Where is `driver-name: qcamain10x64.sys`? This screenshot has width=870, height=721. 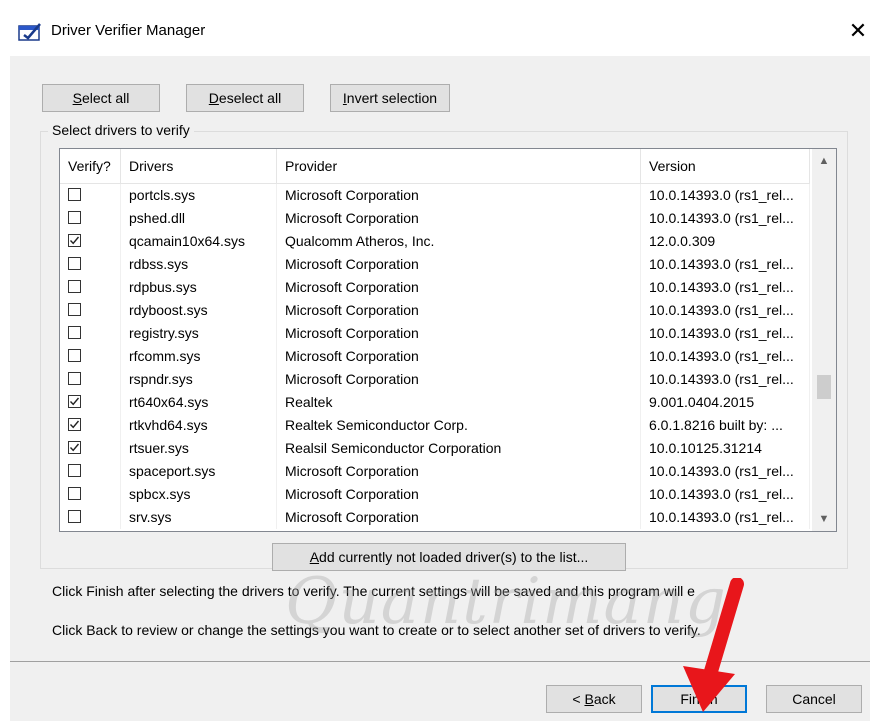
driver-name: qcamain10x64.sys is located at coordinates (199, 241).